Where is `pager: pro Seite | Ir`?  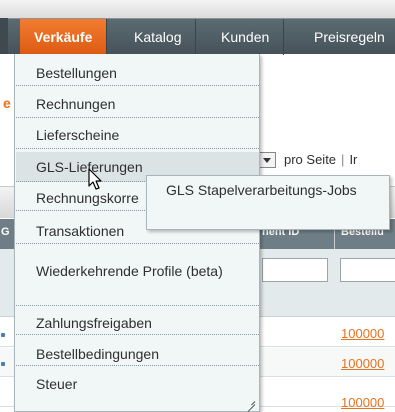 pager: pro Seite | Ir is located at coordinates (307, 160).